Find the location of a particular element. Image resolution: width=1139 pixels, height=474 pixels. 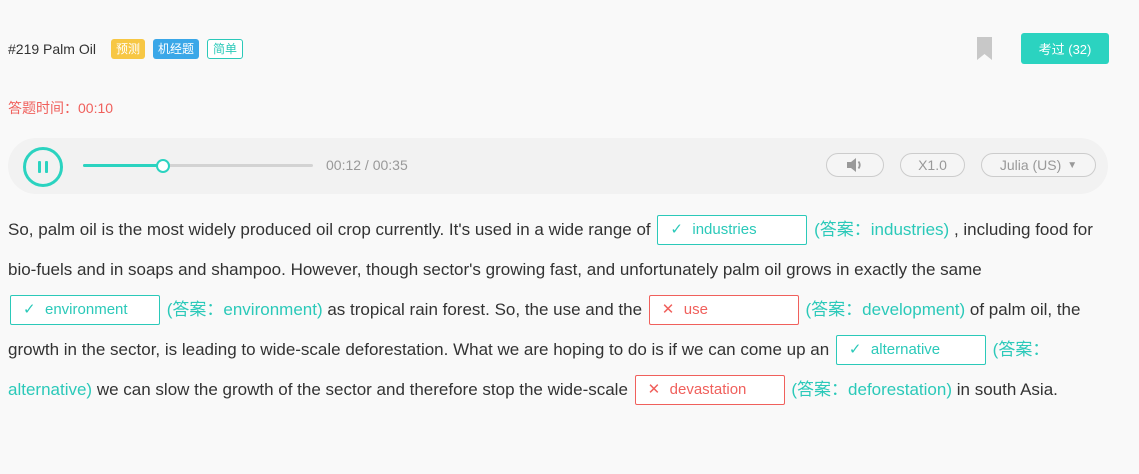

progress-track is located at coordinates (198, 166).